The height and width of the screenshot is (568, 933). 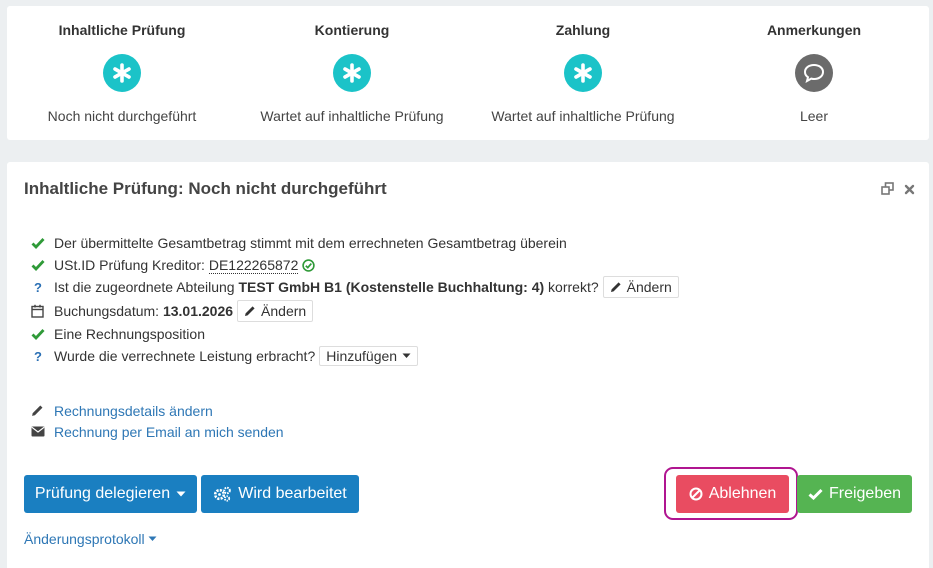 I want to click on gears-icon, so click(x=223, y=494).